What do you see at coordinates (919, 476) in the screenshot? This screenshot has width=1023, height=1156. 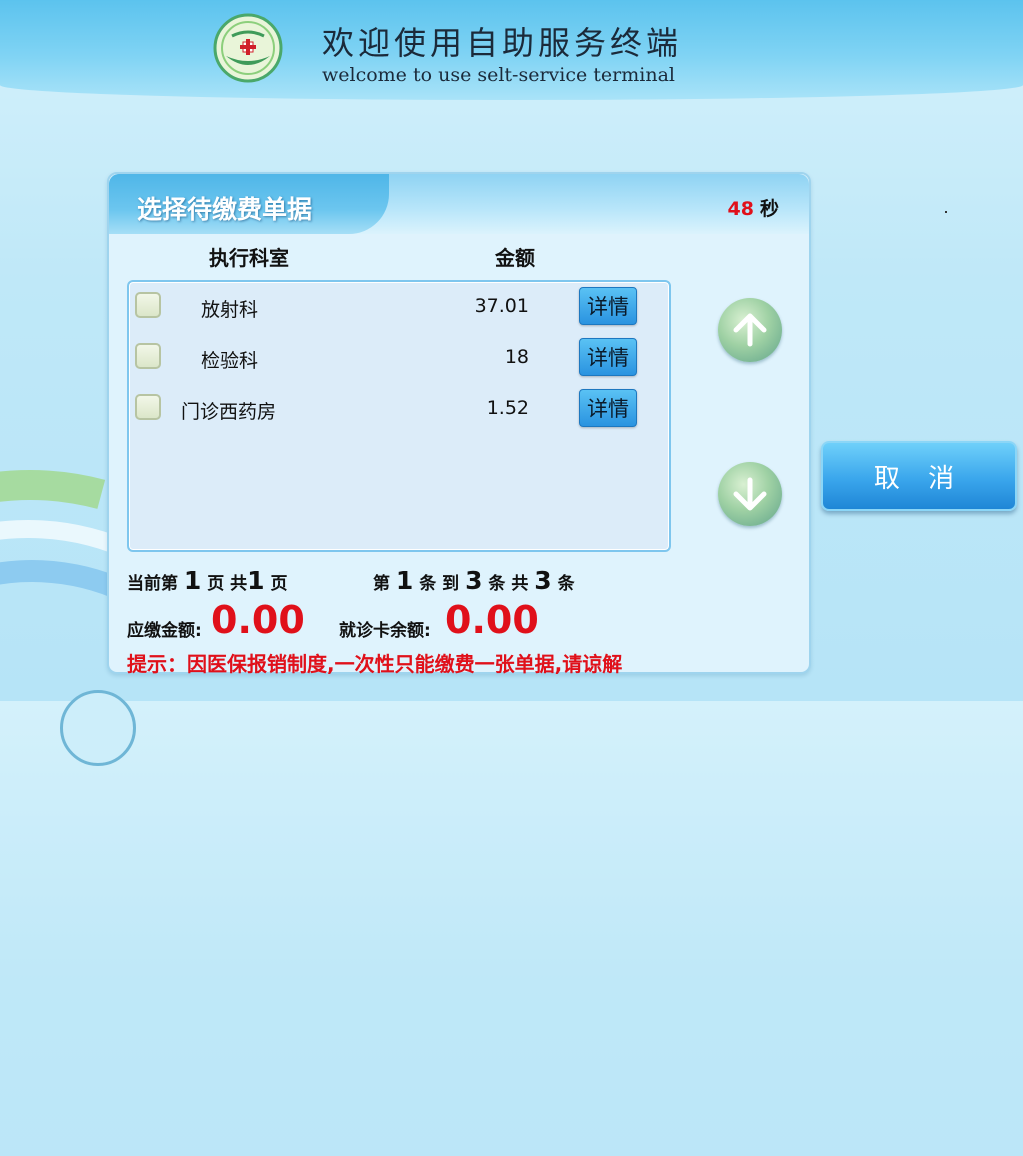 I see `cancel-button: 取 消` at bounding box center [919, 476].